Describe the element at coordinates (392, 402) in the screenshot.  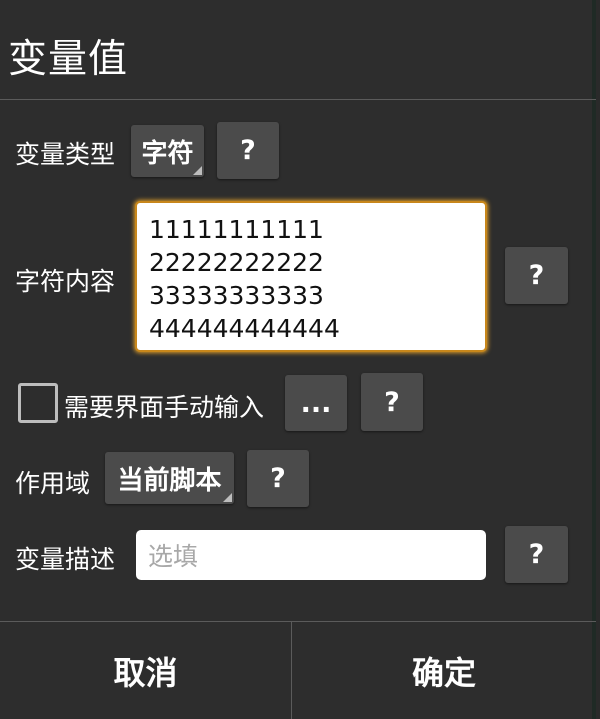
I see `manual-input-help-button: ?` at that location.